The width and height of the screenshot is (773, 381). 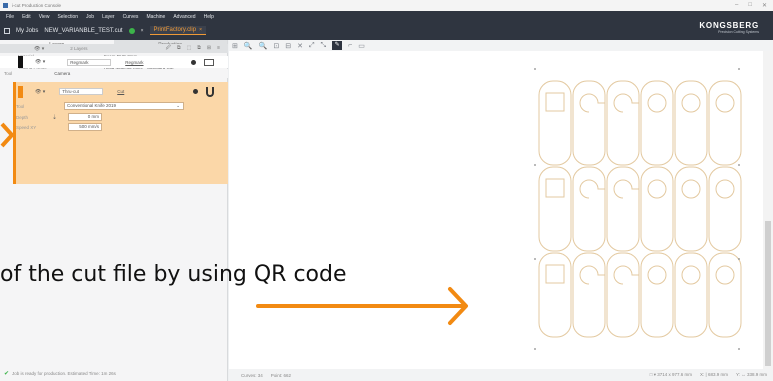 What do you see at coordinates (131, 17) in the screenshot?
I see `menu-curves: Curves` at bounding box center [131, 17].